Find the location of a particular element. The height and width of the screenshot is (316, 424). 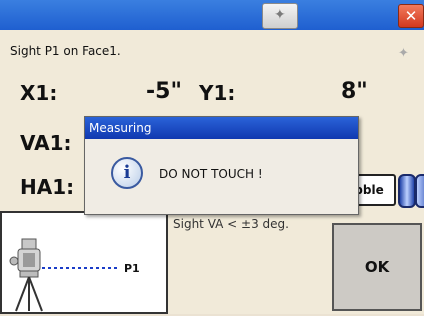

target-label: P1 is located at coordinates (132, 268).